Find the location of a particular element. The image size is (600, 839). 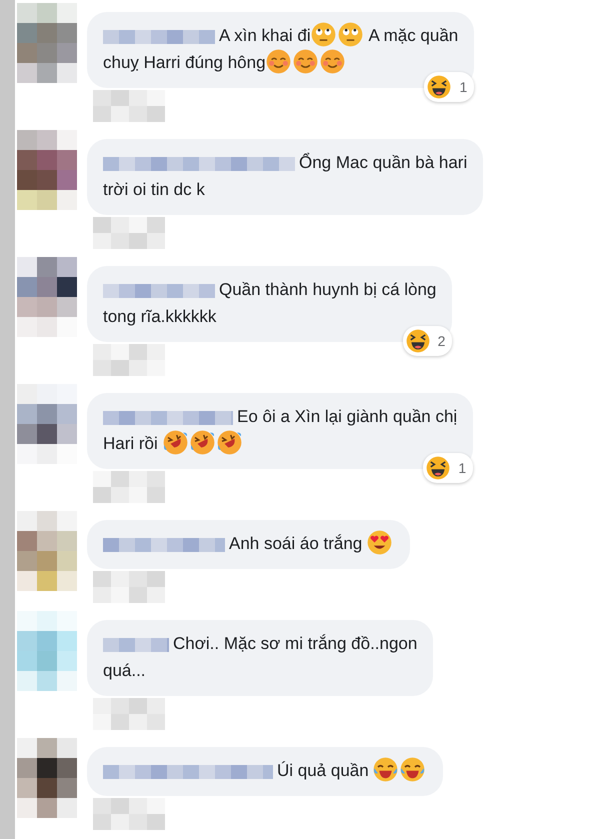

comment-text: A mặc quần is located at coordinates (412, 35).